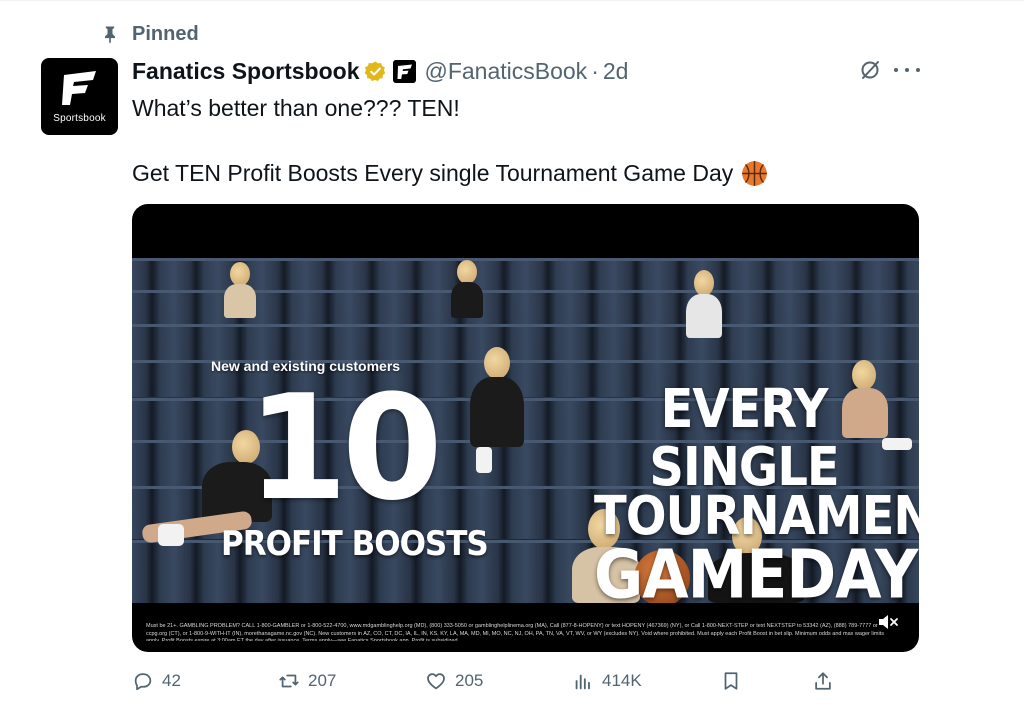 Image resolution: width=1024 pixels, height=727 pixels. I want to click on verified-badge-icon, so click(375, 71).